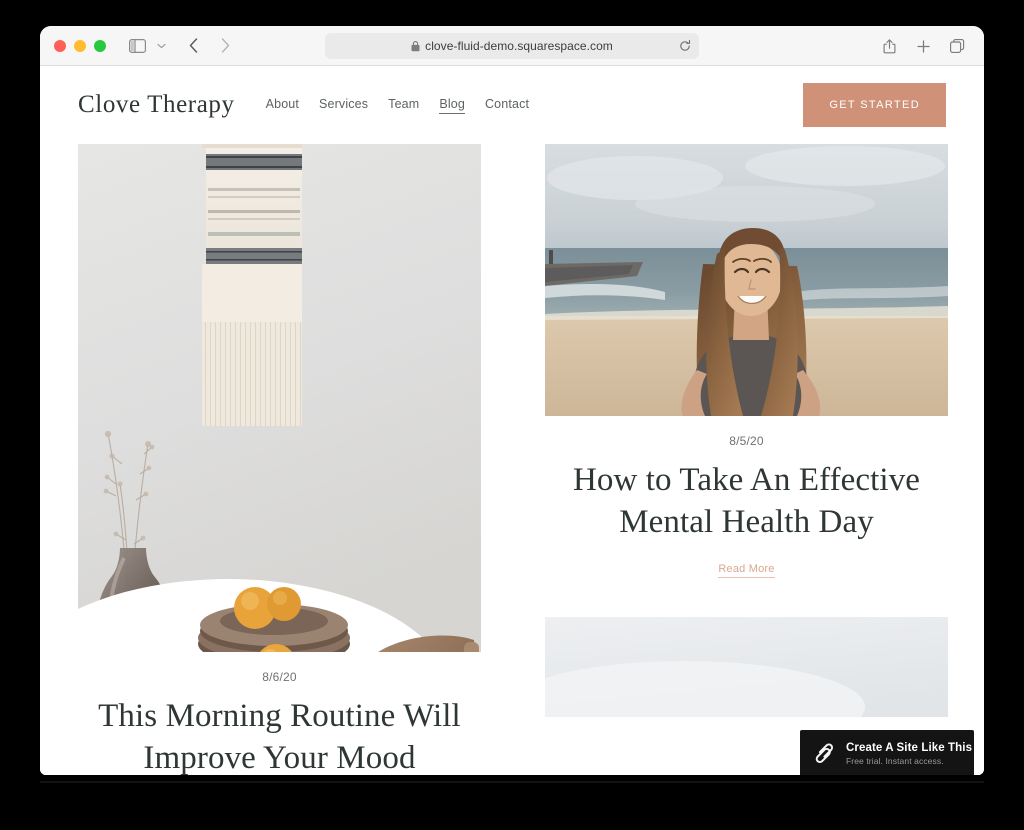 The width and height of the screenshot is (1024, 830). I want to click on window-traffic-lights, so click(80, 45).